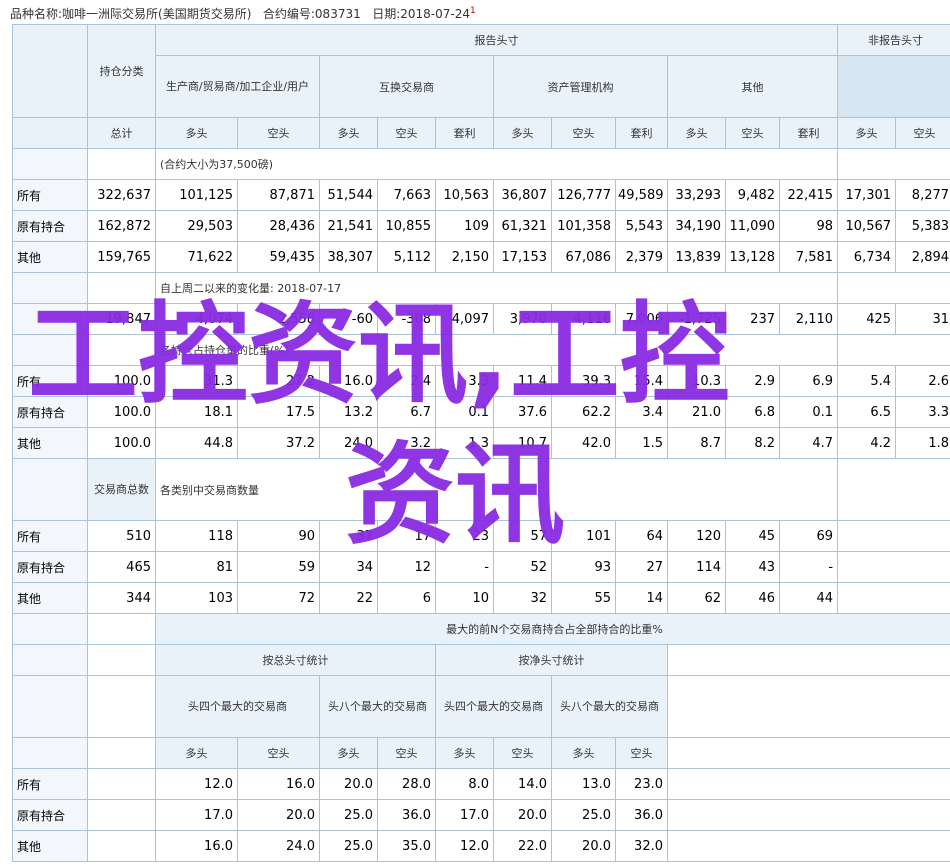  I want to click on value-cell: 13,128, so click(752, 257).